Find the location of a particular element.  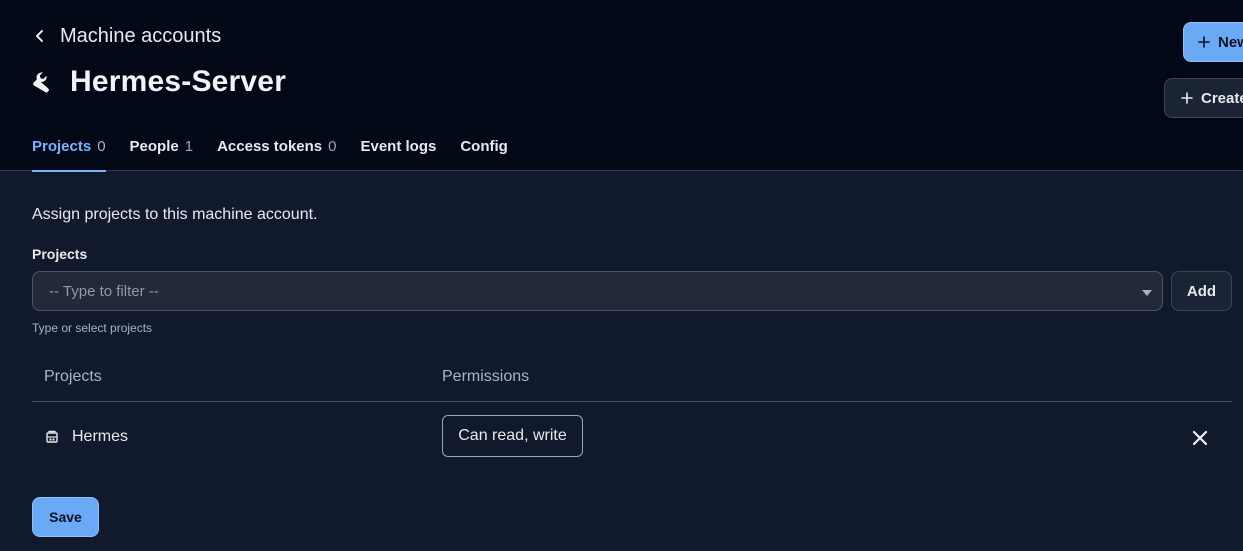

filter-hint: Type or select projects is located at coordinates (92, 328).